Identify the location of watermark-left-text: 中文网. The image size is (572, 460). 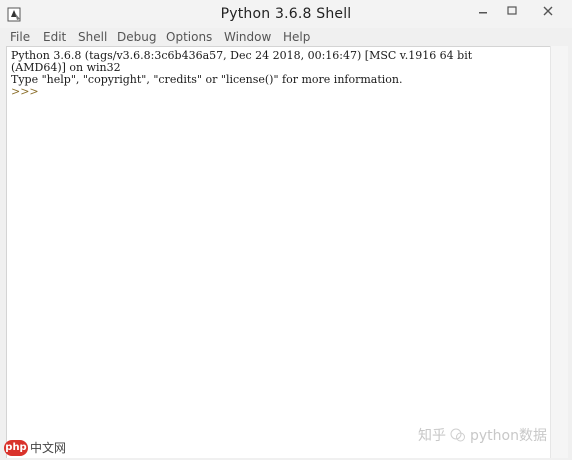
(48, 448).